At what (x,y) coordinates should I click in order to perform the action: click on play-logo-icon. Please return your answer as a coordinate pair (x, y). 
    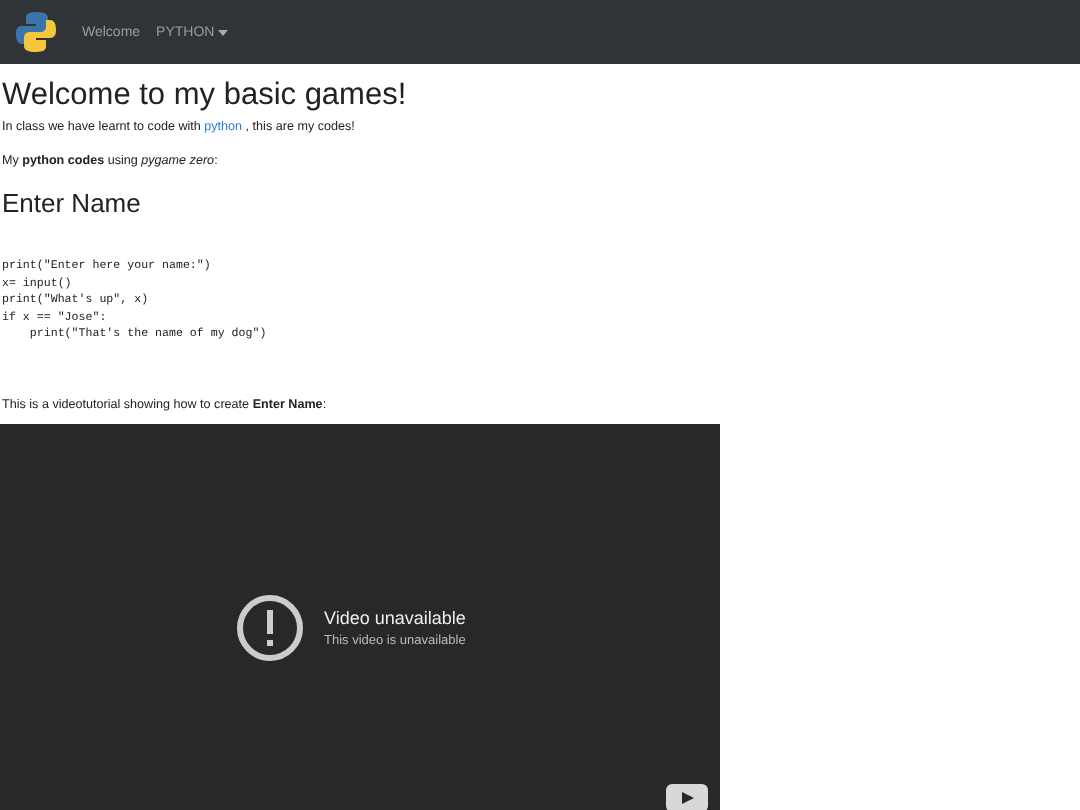
    Looking at the image, I should click on (687, 796).